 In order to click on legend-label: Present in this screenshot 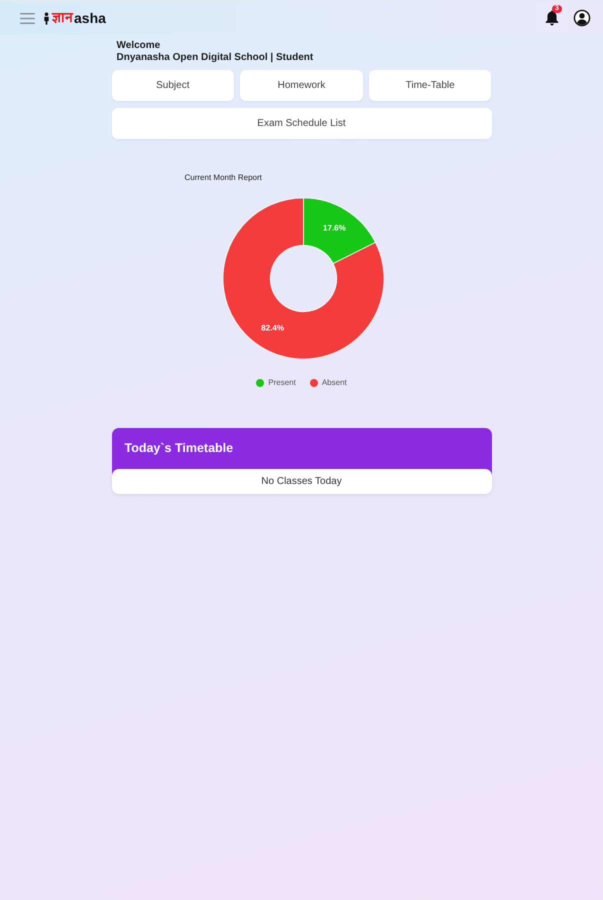, I will do `click(282, 382)`.